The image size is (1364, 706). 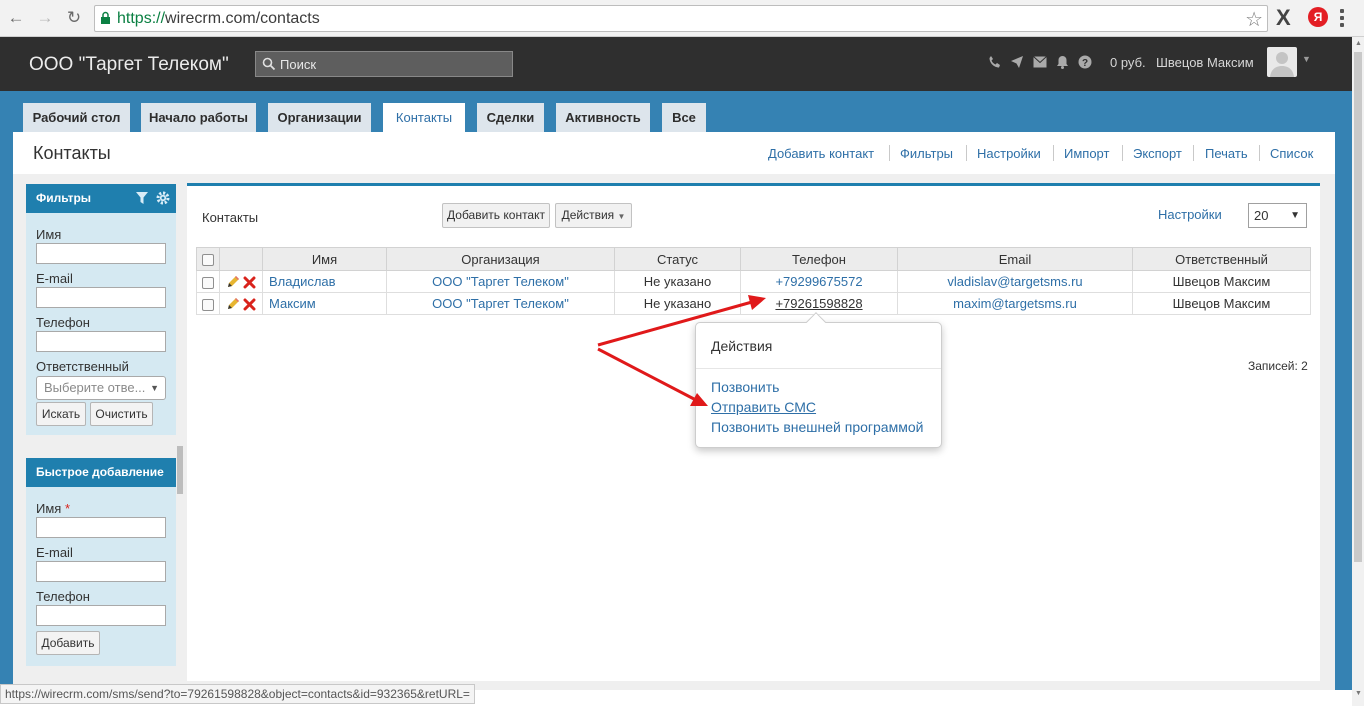 What do you see at coordinates (424, 117) in the screenshot?
I see `tab-contacts: Контакты` at bounding box center [424, 117].